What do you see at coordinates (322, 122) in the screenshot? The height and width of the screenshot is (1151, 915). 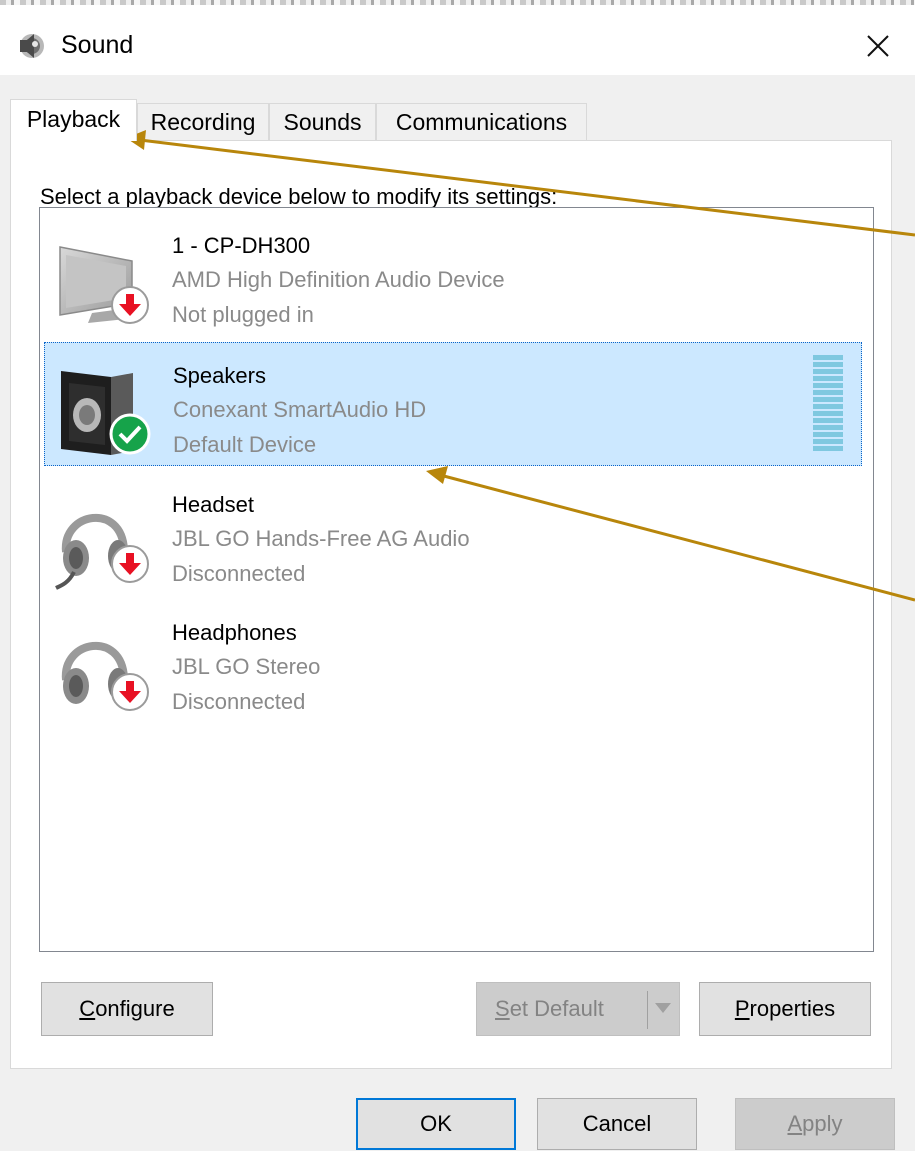 I see `tab-sounds: Sounds` at bounding box center [322, 122].